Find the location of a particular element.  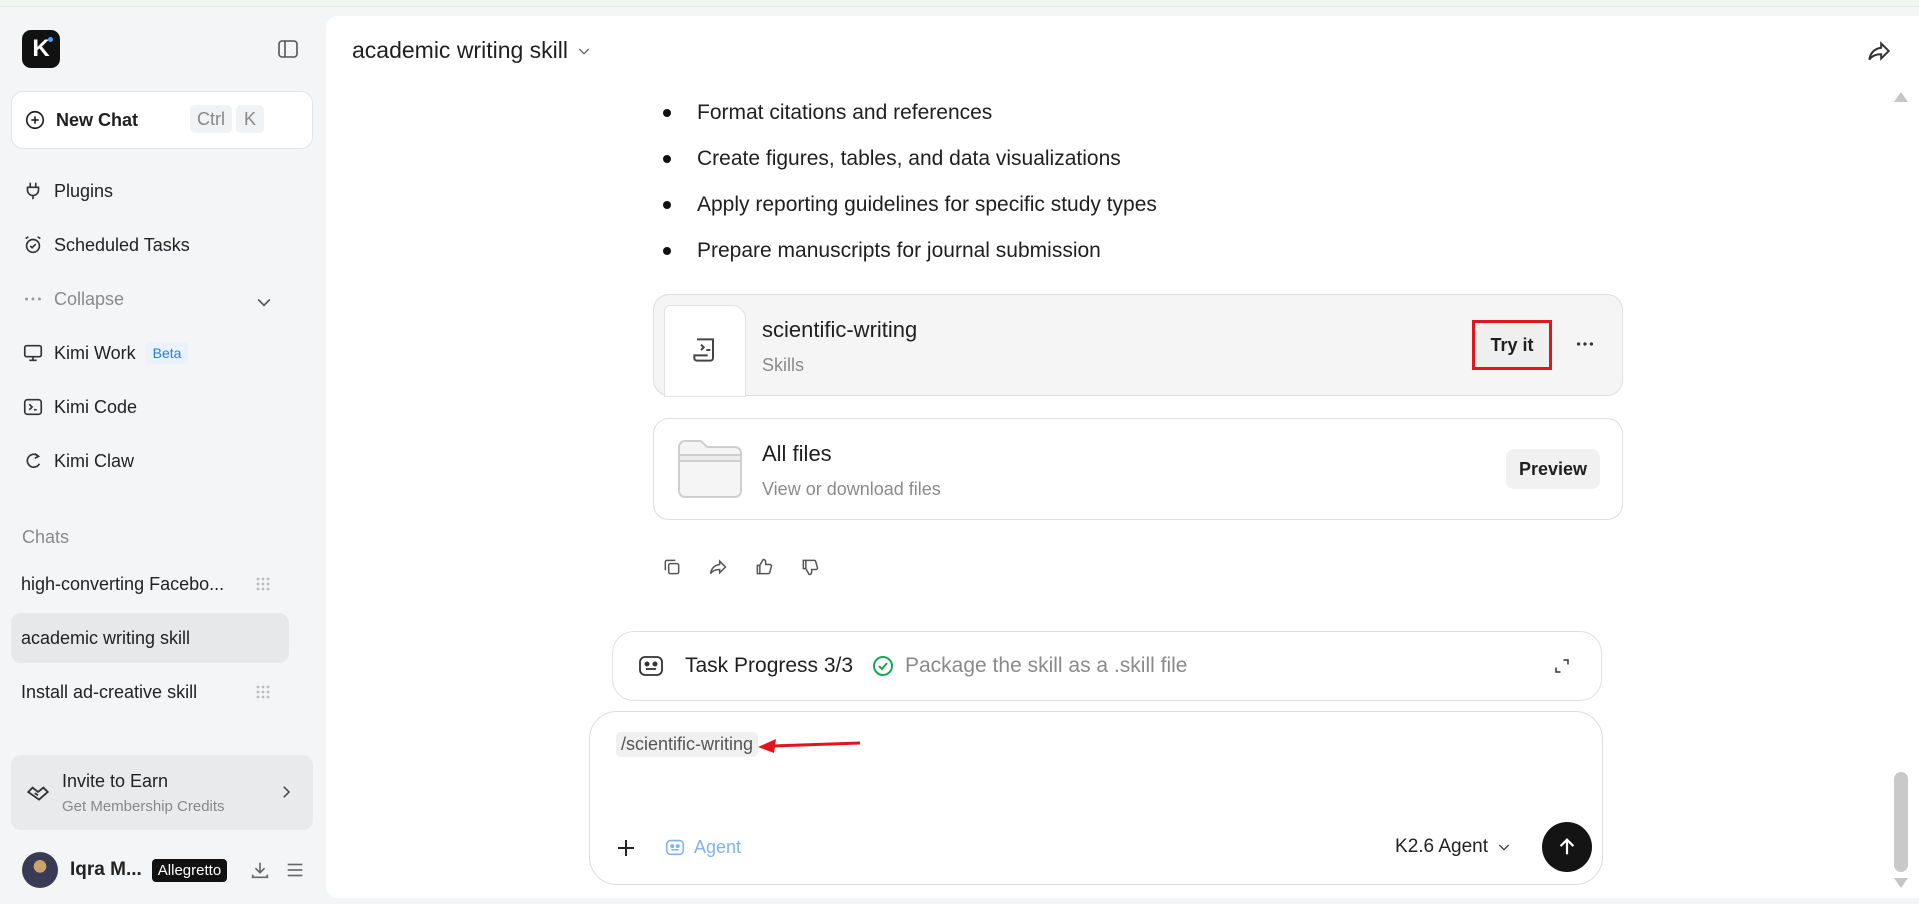

chat-item-title: Install ad-creative skill is located at coordinates (109, 691).